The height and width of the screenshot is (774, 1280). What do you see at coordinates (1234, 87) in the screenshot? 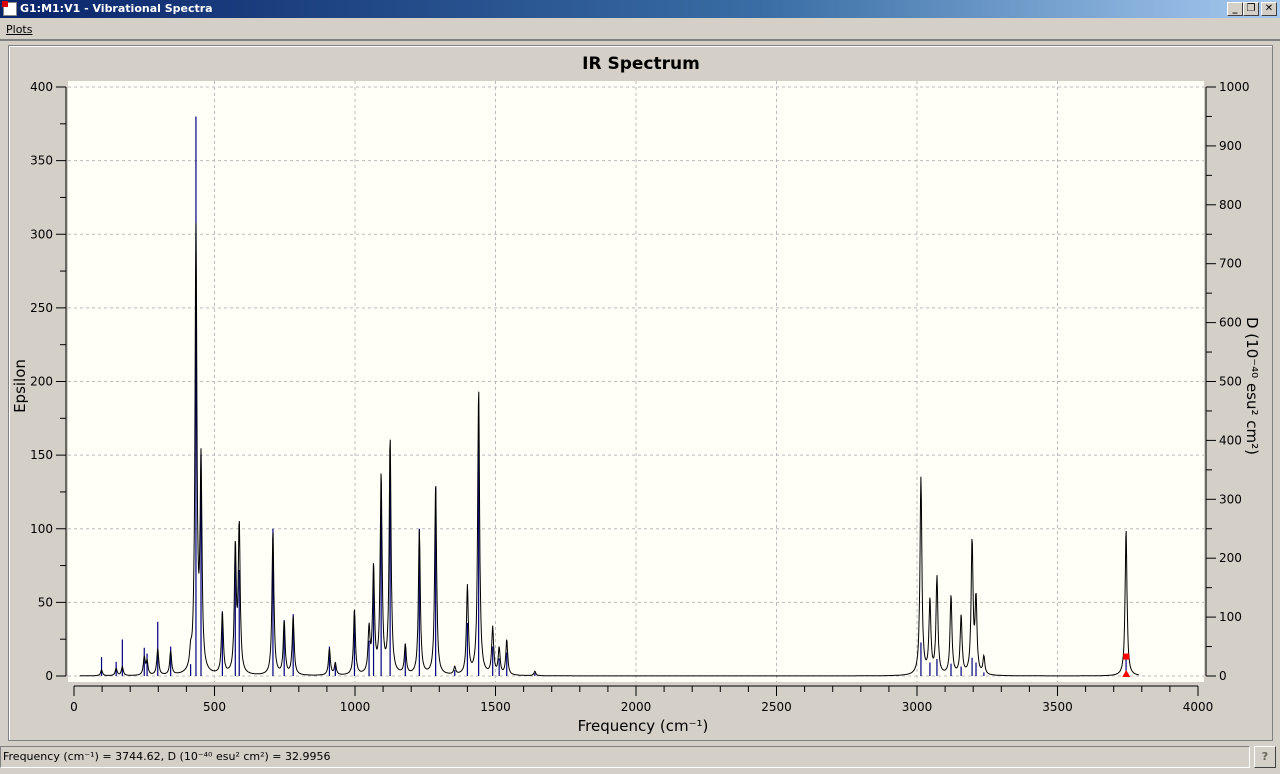
I see `y2-tick-label: 1000` at bounding box center [1234, 87].